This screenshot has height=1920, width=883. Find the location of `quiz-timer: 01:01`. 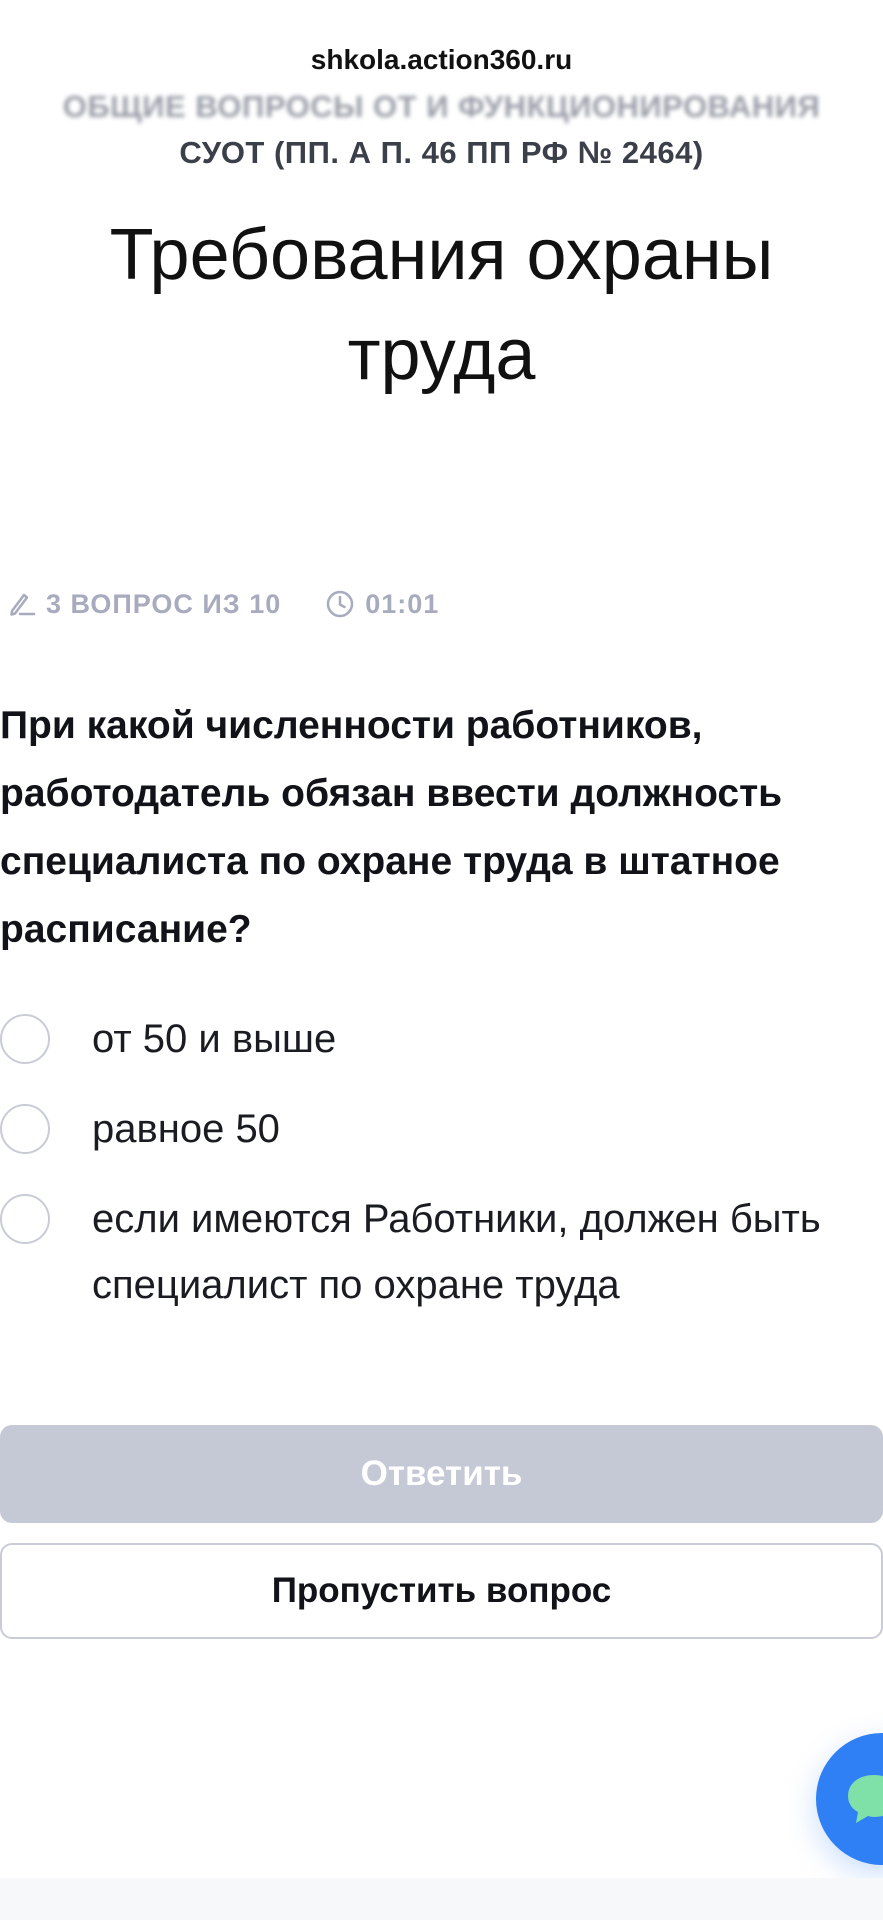

quiz-timer: 01:01 is located at coordinates (382, 604).